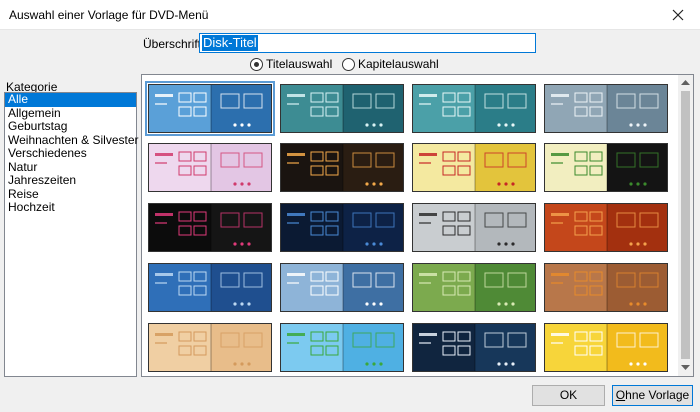 This screenshot has width=700, height=412. Describe the element at coordinates (606, 287) in the screenshot. I see `template-thumbnail-autumn-pumpkins` at that location.